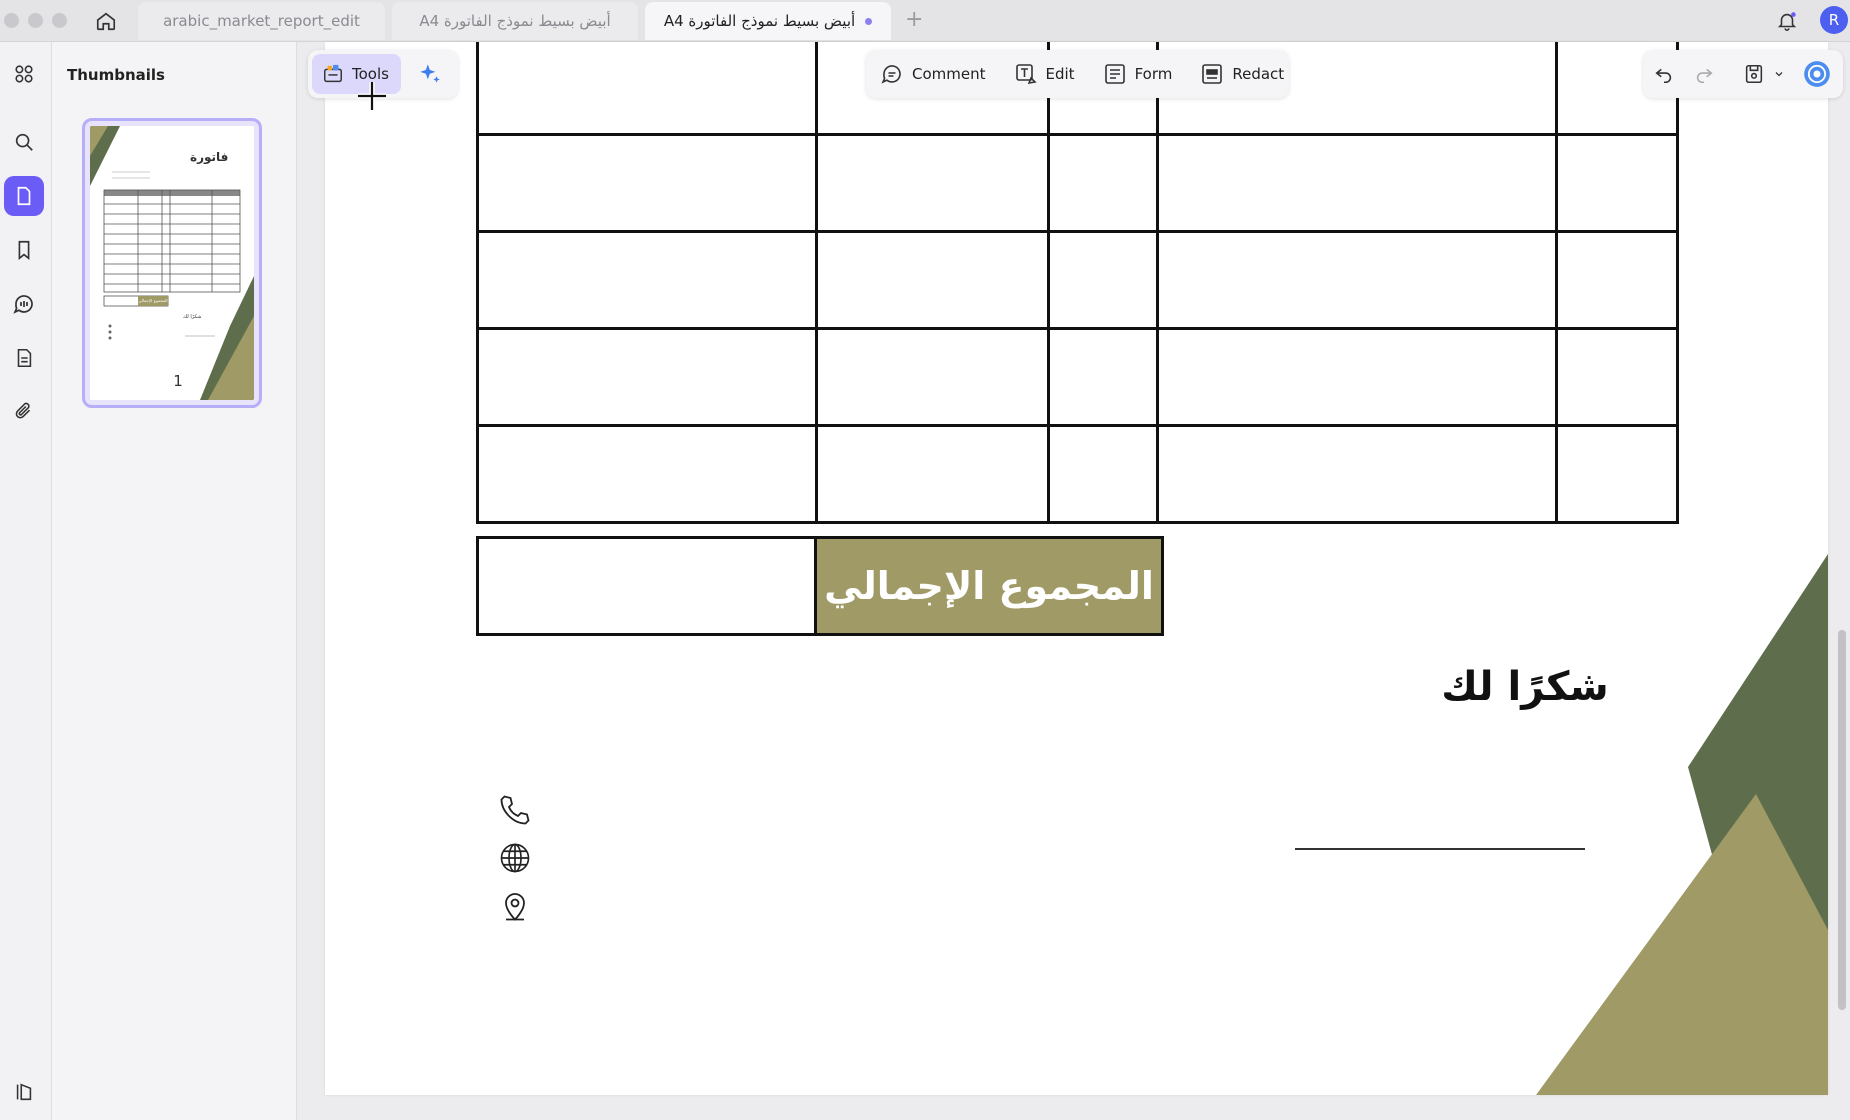  I want to click on chevron-down-icon, so click(1779, 74).